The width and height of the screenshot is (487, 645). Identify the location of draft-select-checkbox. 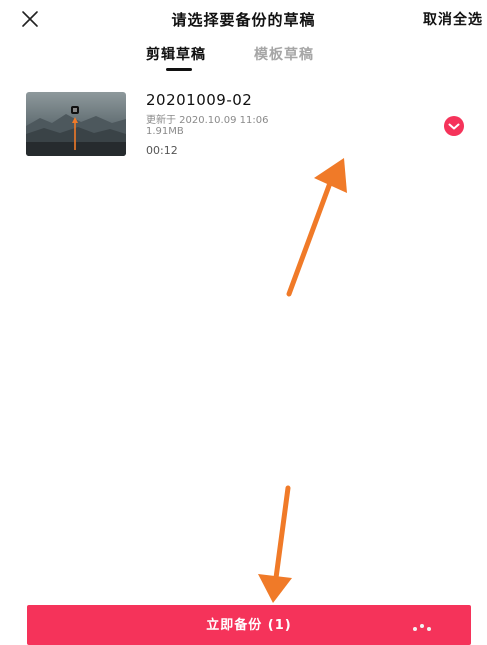
(454, 126).